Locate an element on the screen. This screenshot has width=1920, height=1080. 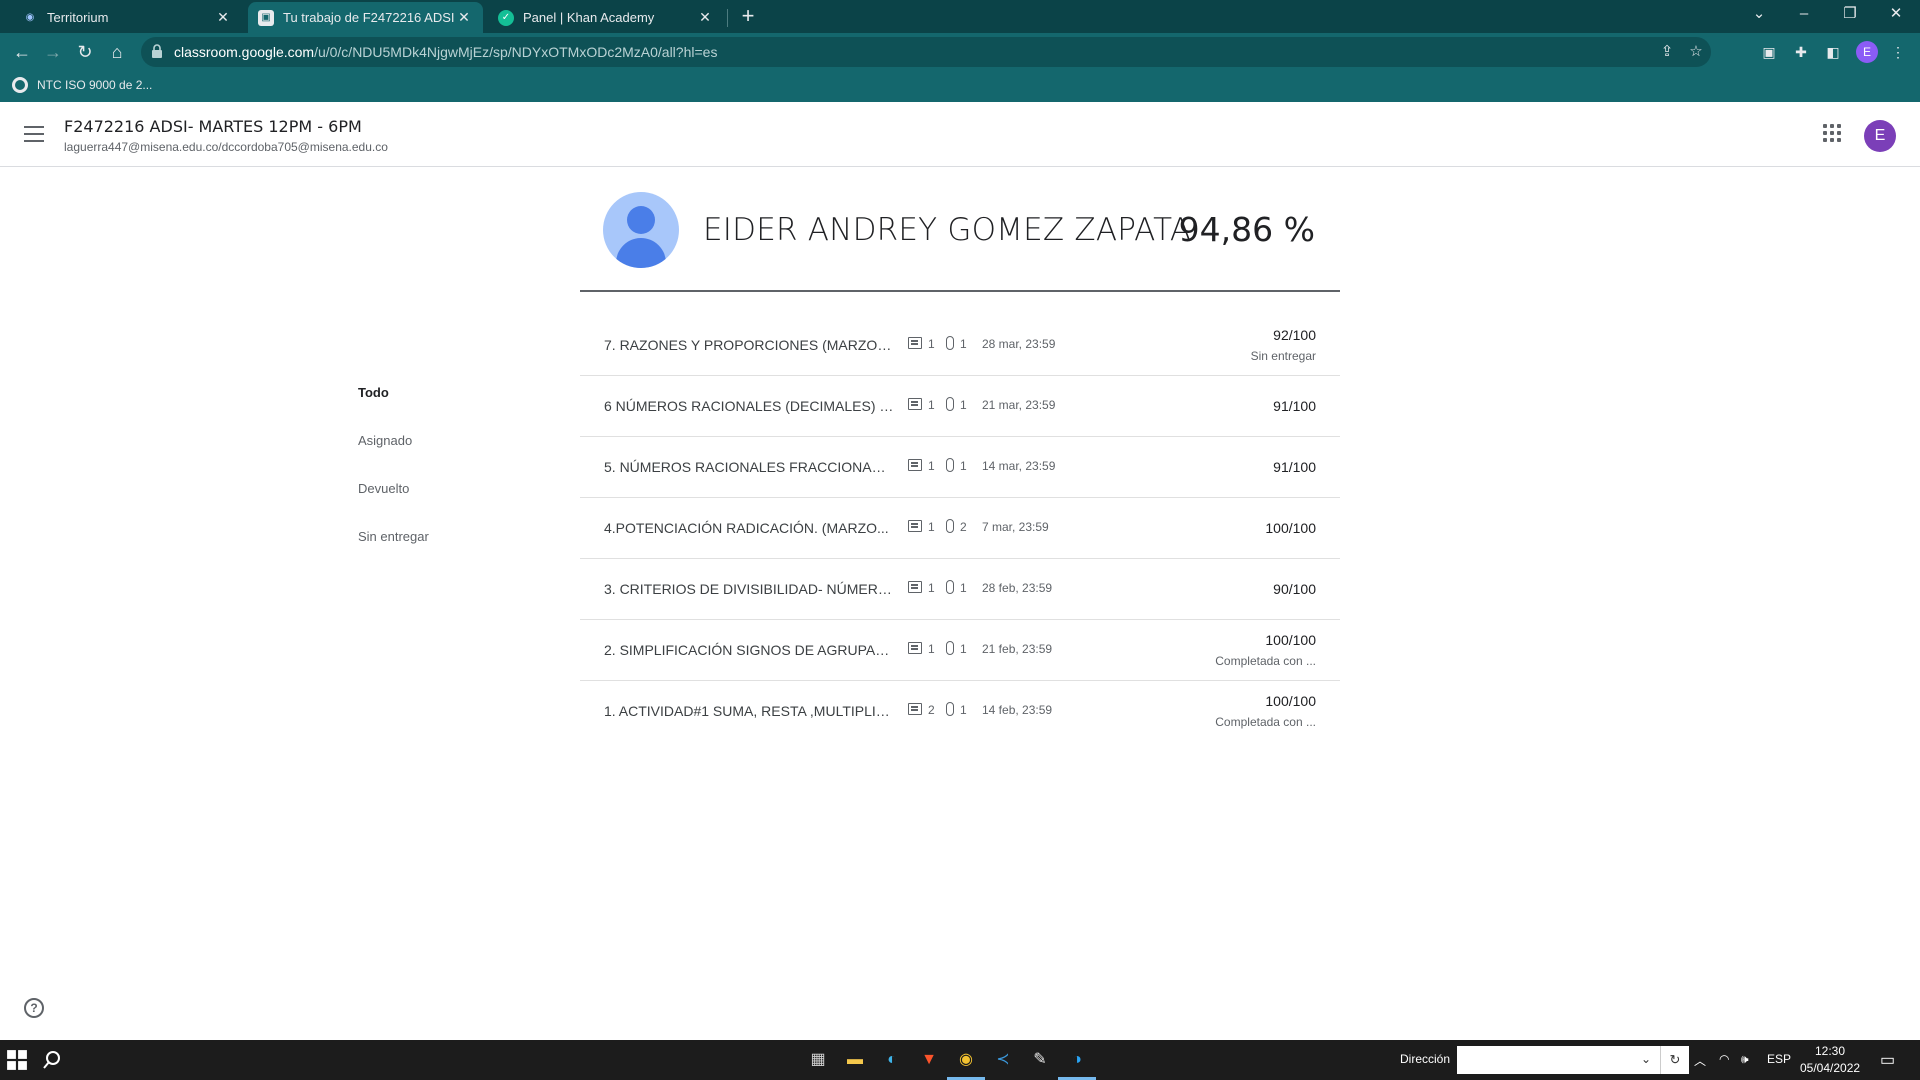
windows-start-icon is located at coordinates (17, 1060).